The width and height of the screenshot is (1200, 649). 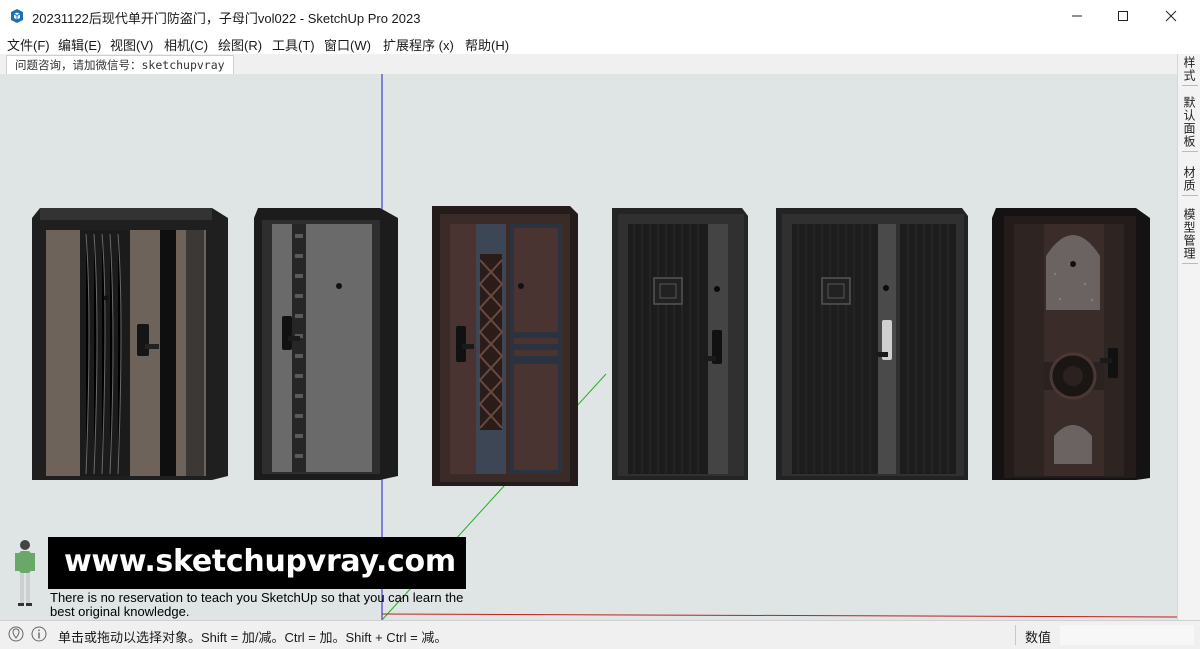 I want to click on menu-window: 窗口(W), so click(x=347, y=44).